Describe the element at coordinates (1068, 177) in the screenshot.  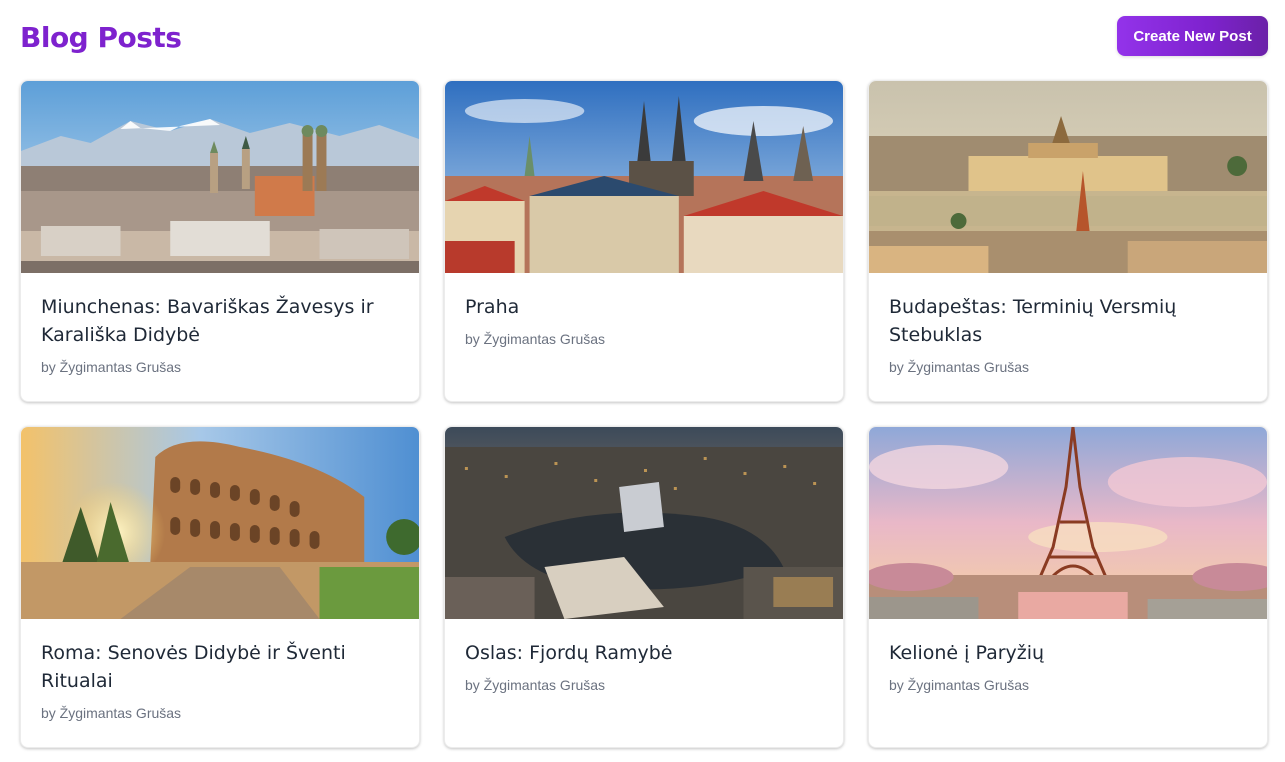
I see `post-image-budapest` at that location.